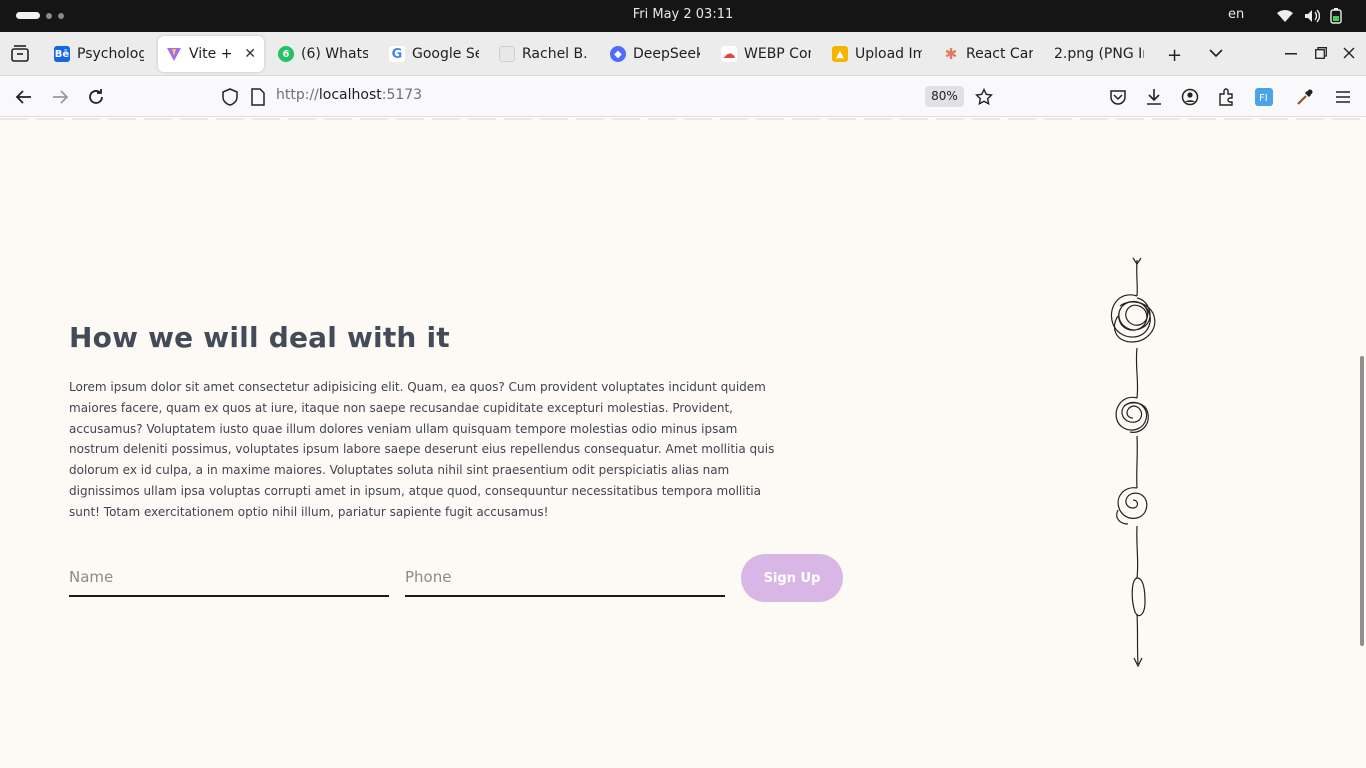 This screenshot has width=1366, height=768. I want to click on wifi-icon, so click(1285, 16).